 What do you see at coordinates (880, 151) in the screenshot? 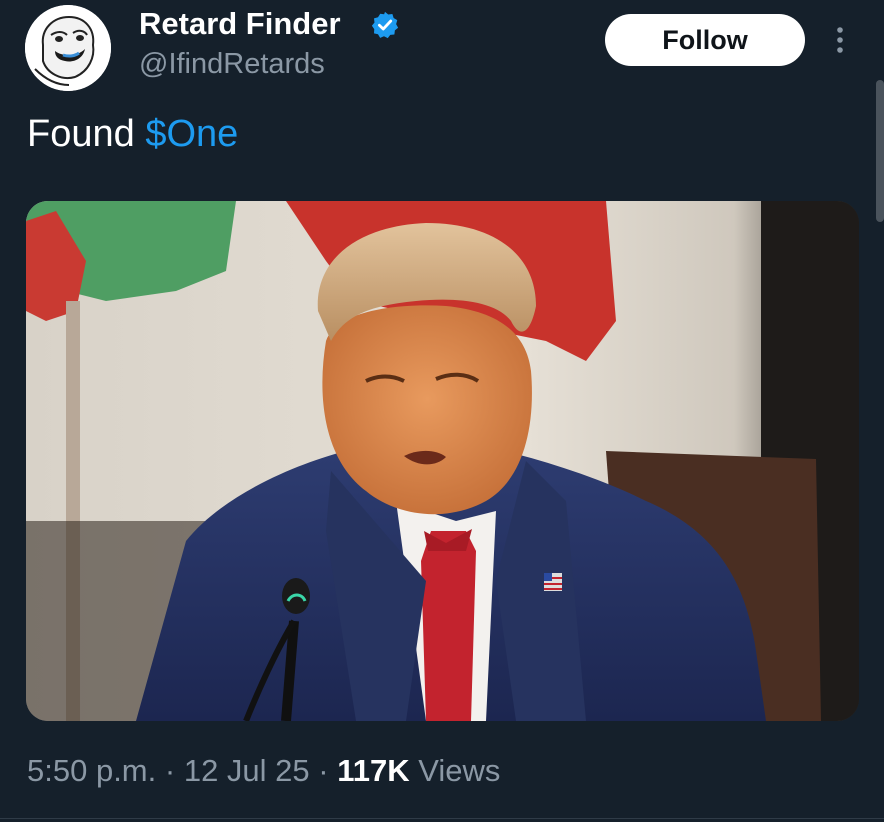
I see `scrollbar-thumb` at bounding box center [880, 151].